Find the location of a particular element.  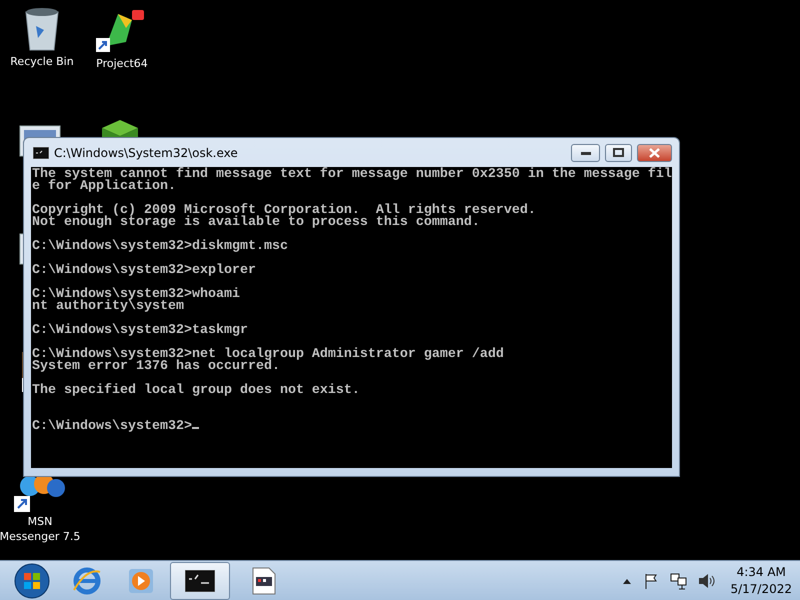

window-title: C:\Windows\System32\osk.exe is located at coordinates (146, 153).